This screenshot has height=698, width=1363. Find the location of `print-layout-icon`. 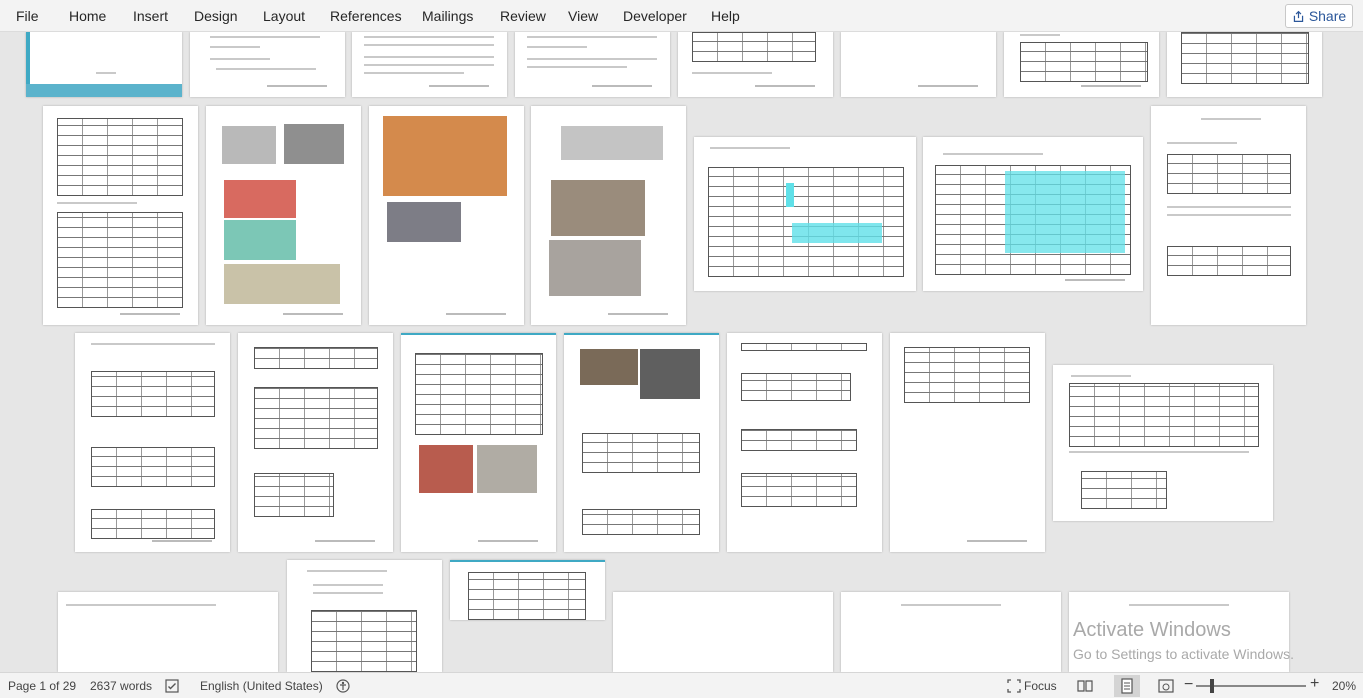

print-layout-icon is located at coordinates (1127, 686).